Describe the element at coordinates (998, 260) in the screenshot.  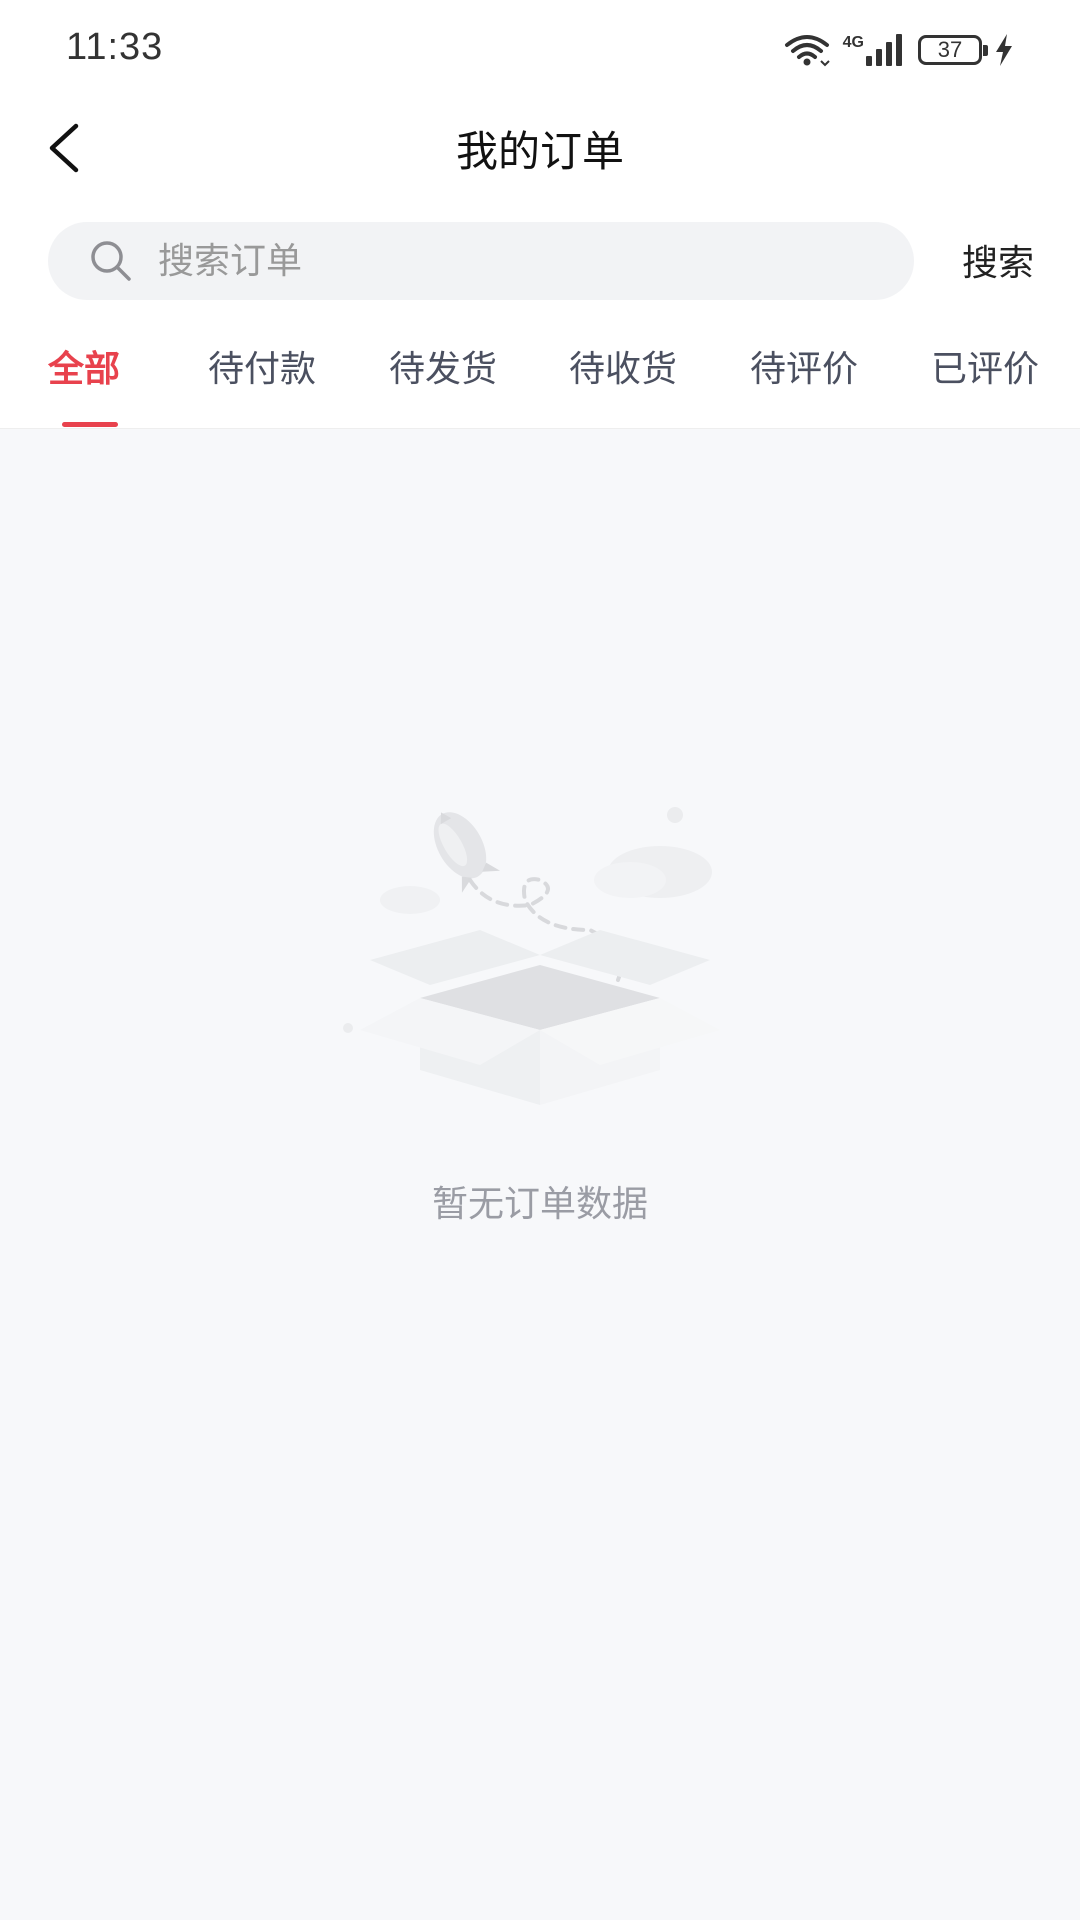
I see `search-button: 搜索` at that location.